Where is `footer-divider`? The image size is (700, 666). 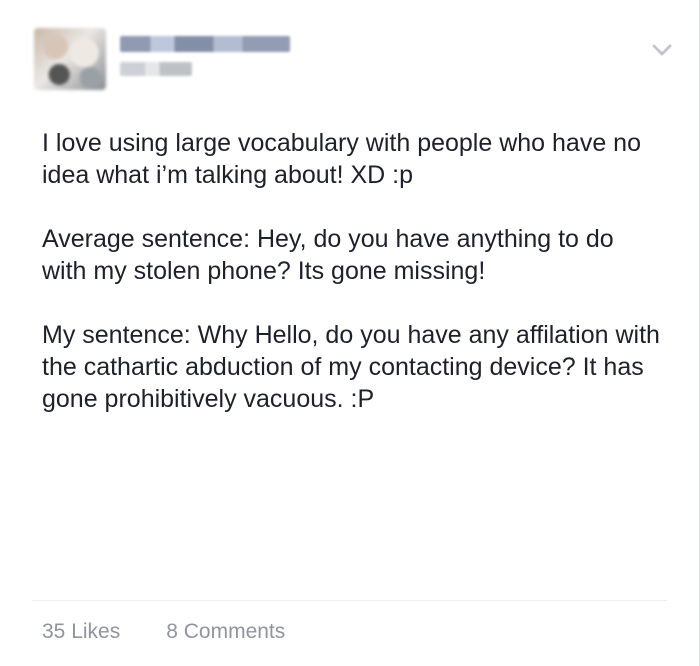 footer-divider is located at coordinates (349, 600).